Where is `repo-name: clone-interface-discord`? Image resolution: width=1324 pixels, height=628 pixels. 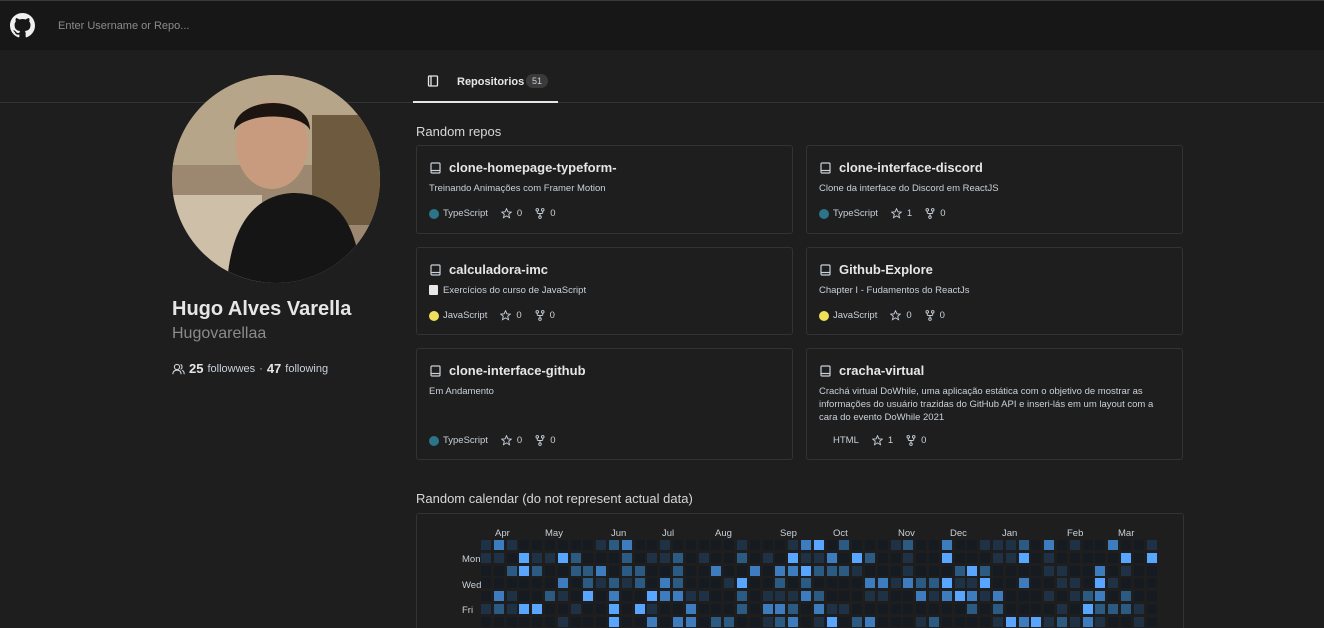 repo-name: clone-interface-discord is located at coordinates (911, 167).